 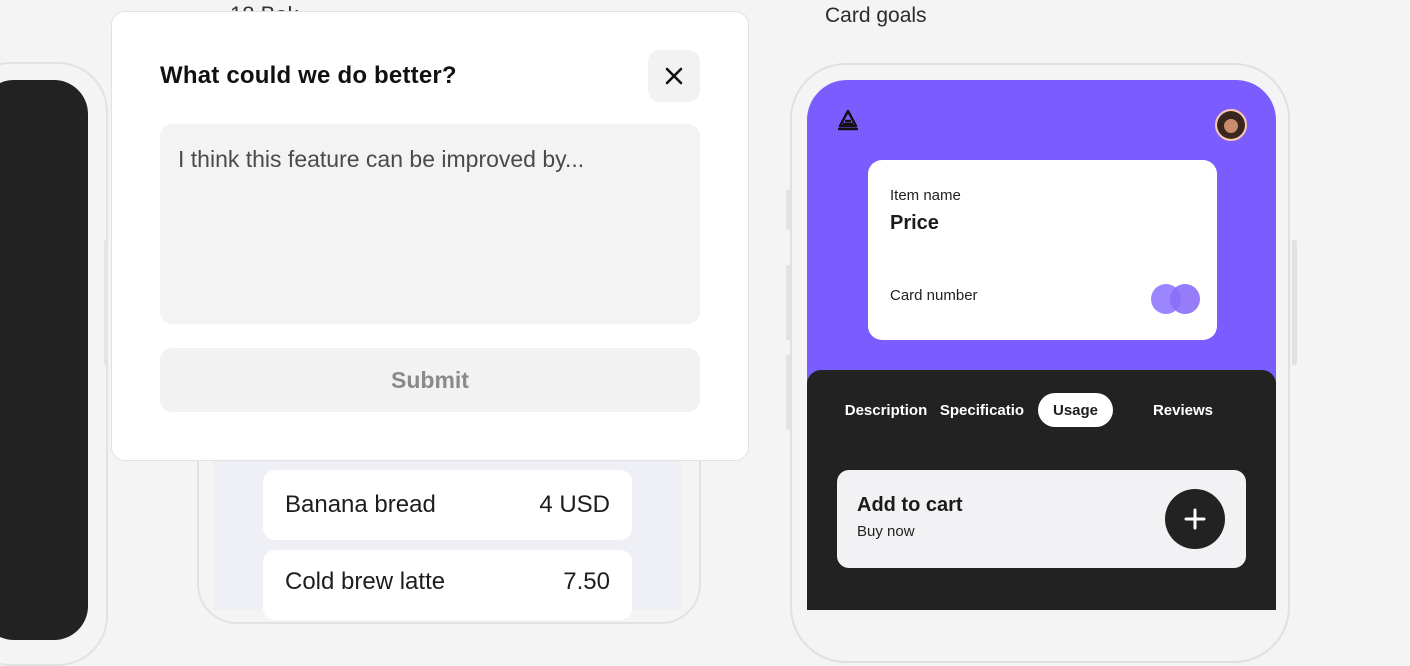 I want to click on user-avatar, so click(x=1231, y=125).